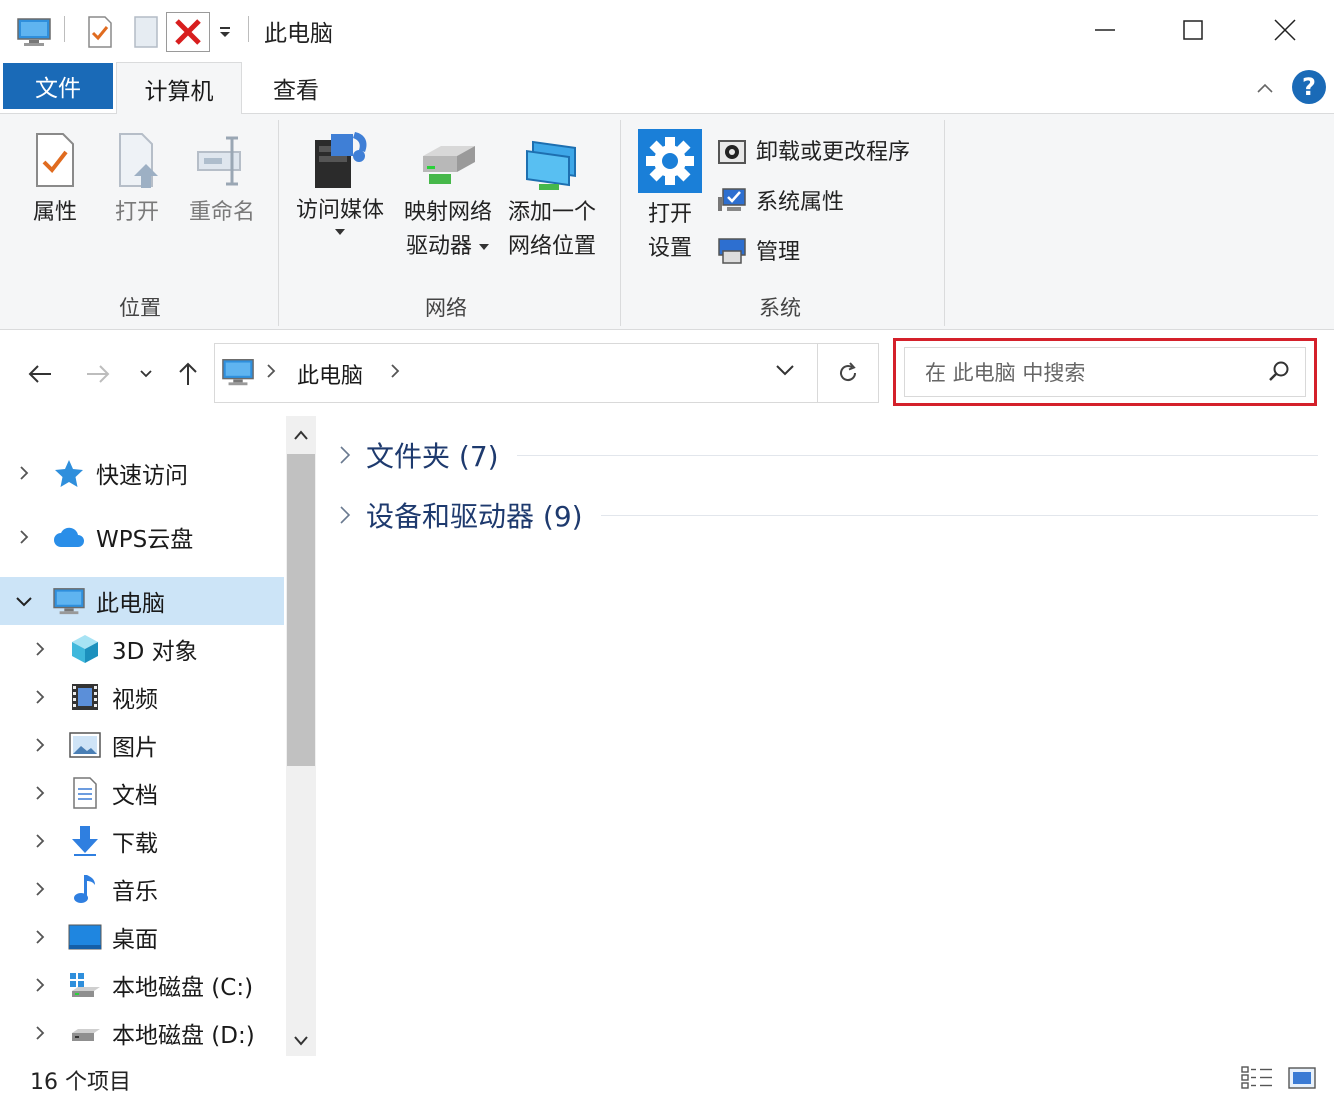  Describe the element at coordinates (80, 1082) in the screenshot. I see `item-count: 16 个项目` at that location.